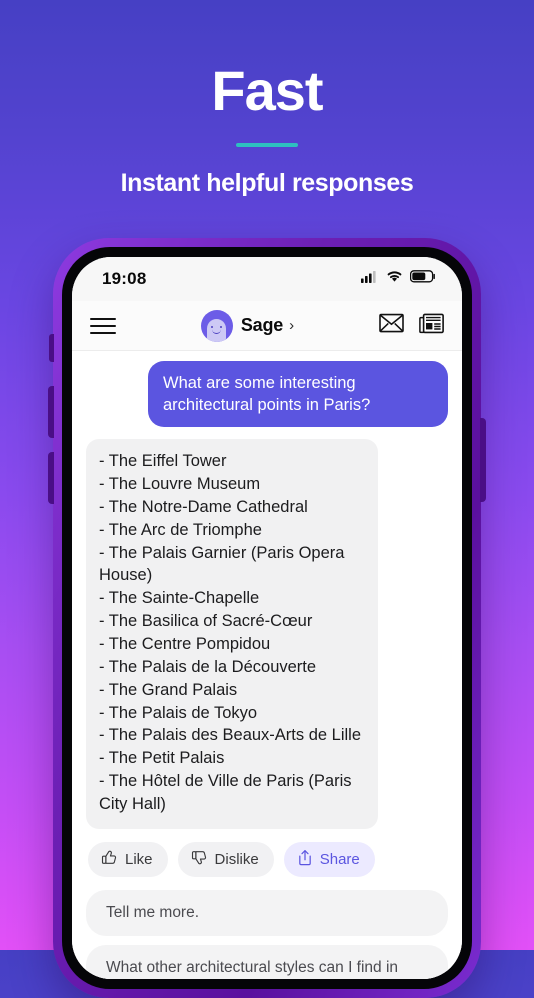  I want to click on mute-switch-button, so click(51, 348).